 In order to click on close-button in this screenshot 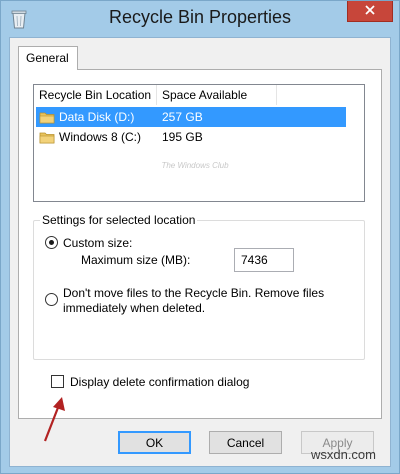, I will do `click(370, 11)`.